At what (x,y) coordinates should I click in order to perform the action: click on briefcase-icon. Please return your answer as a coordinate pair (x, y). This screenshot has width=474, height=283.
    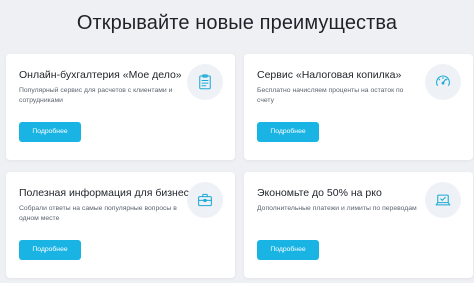
    Looking at the image, I should click on (205, 200).